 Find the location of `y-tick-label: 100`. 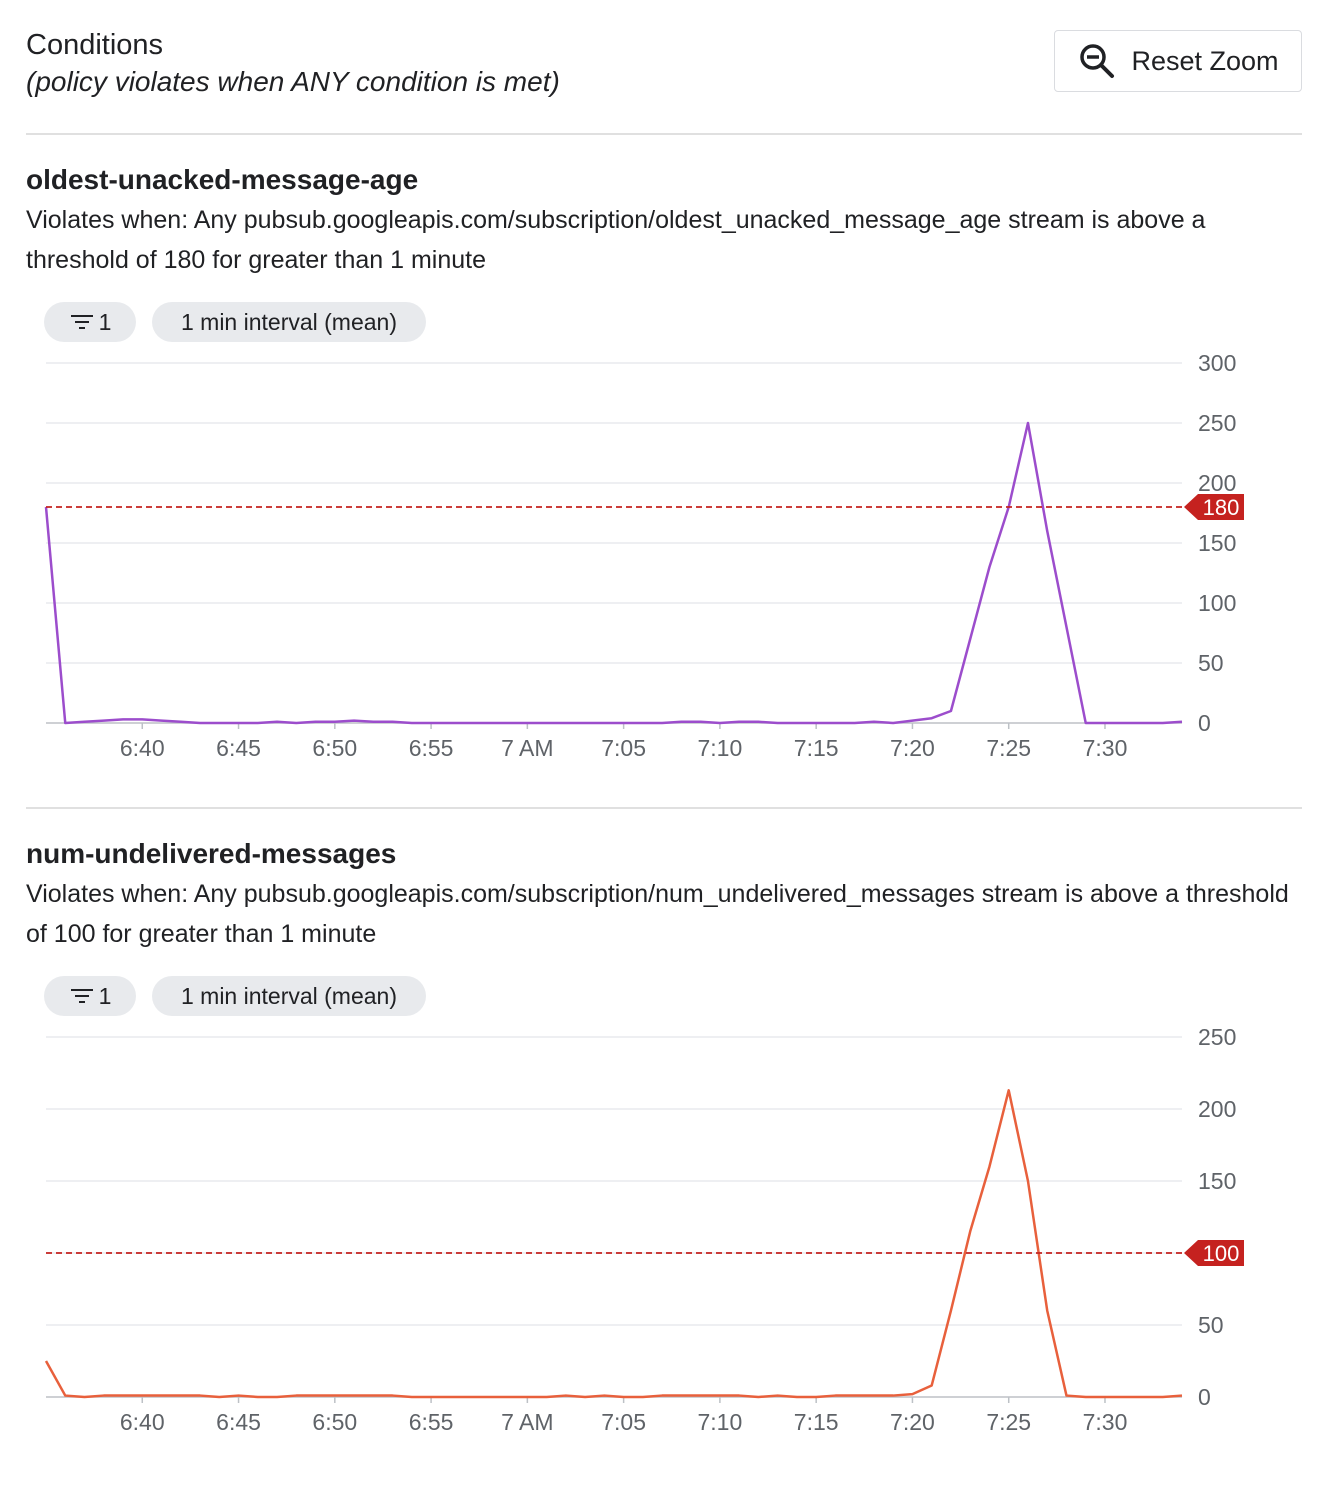

y-tick-label: 100 is located at coordinates (1217, 603).